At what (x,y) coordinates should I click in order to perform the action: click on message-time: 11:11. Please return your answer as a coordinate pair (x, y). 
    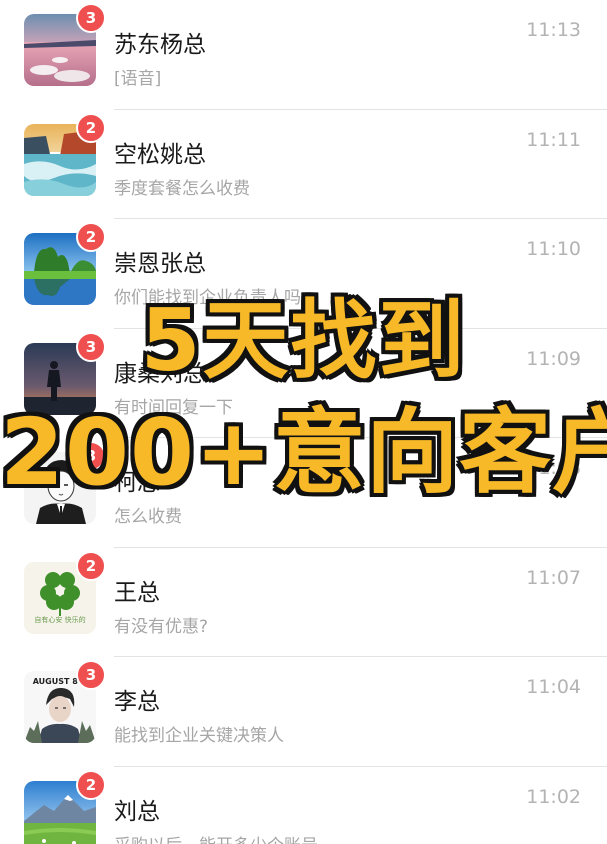
    Looking at the image, I should click on (553, 139).